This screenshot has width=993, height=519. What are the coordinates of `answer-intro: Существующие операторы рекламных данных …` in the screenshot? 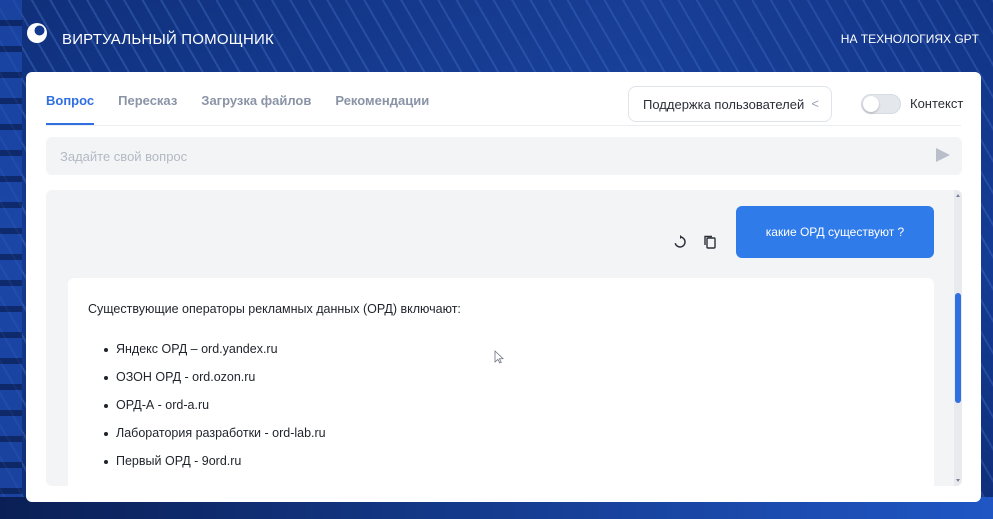 It's located at (274, 309).